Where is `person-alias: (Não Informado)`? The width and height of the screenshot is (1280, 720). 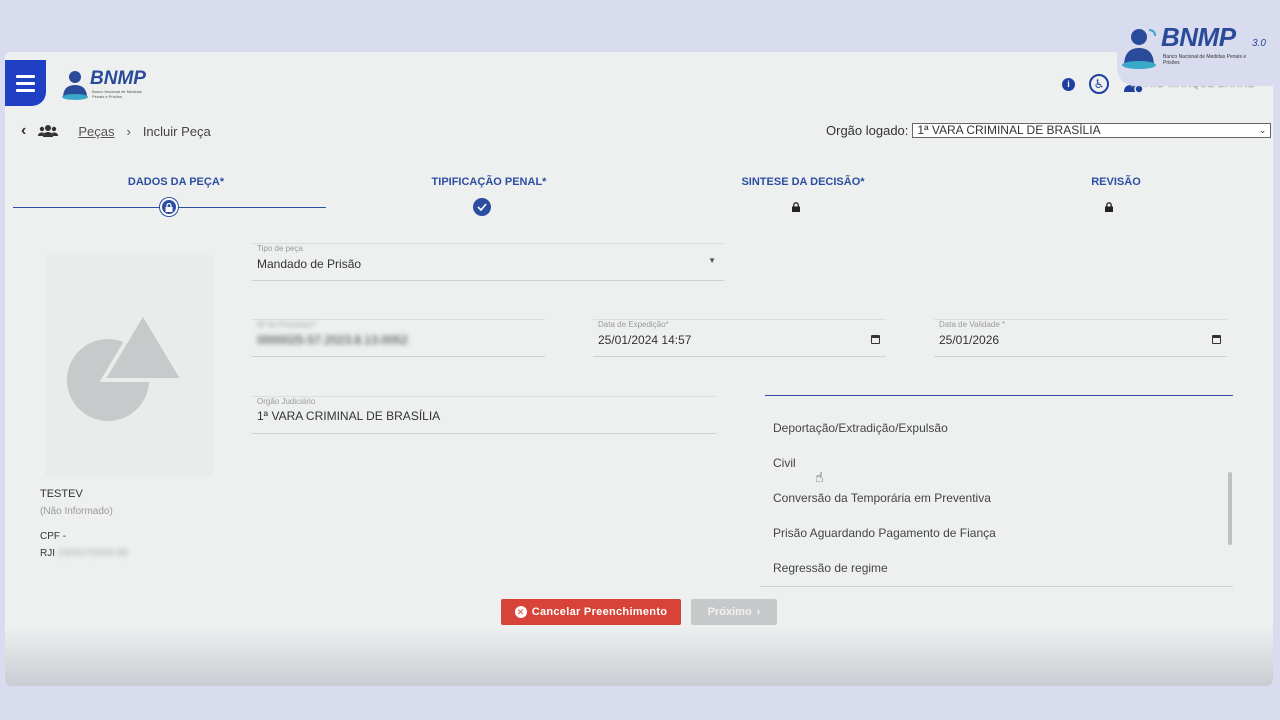 person-alias: (Não Informado) is located at coordinates (76, 511).